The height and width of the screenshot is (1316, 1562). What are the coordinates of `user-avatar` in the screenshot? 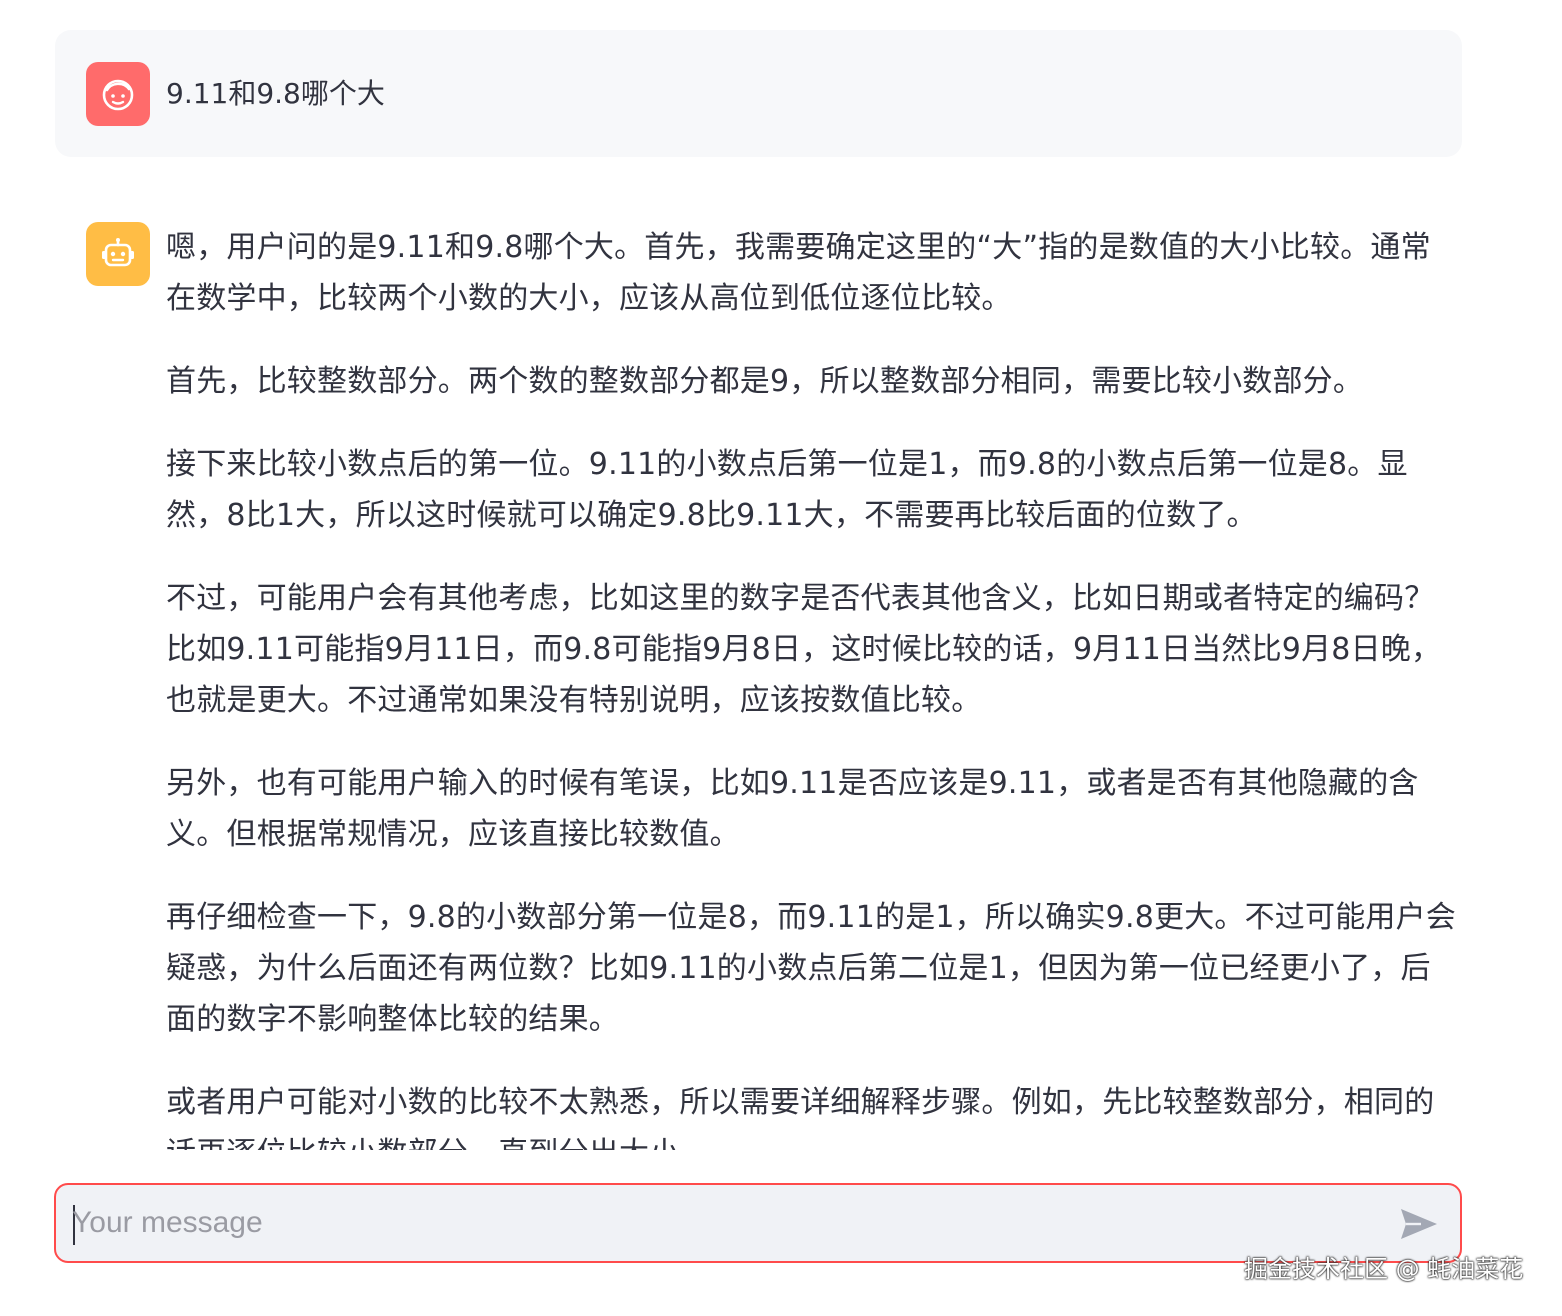 It's located at (118, 94).